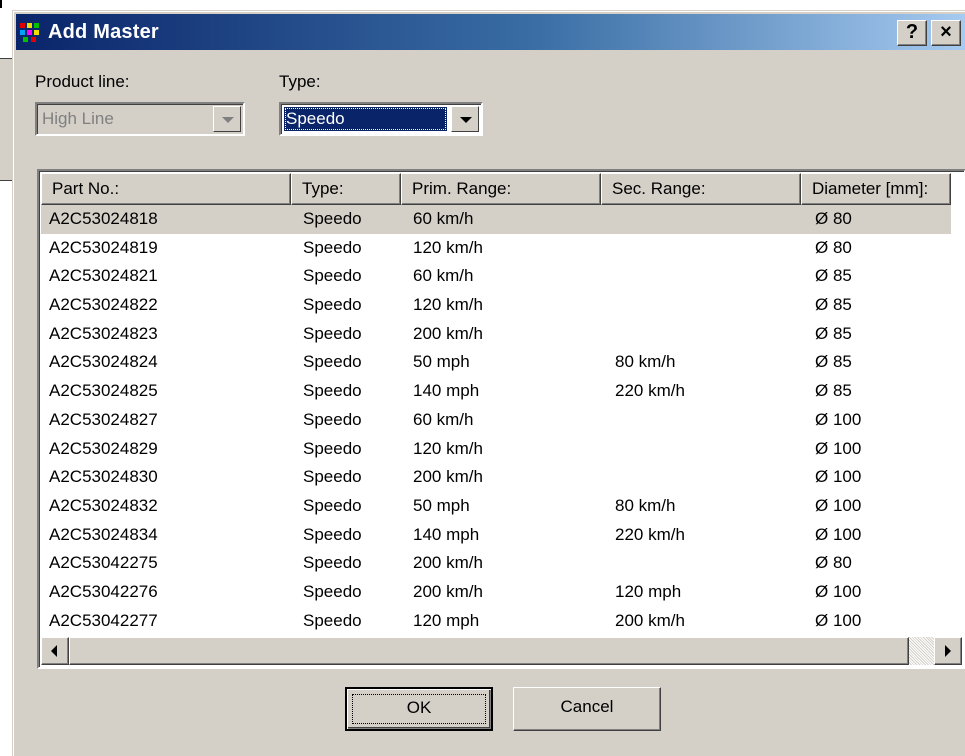 The height and width of the screenshot is (756, 965). Describe the element at coordinates (103, 620) in the screenshot. I see `part-no-cell: A2C53042277` at that location.